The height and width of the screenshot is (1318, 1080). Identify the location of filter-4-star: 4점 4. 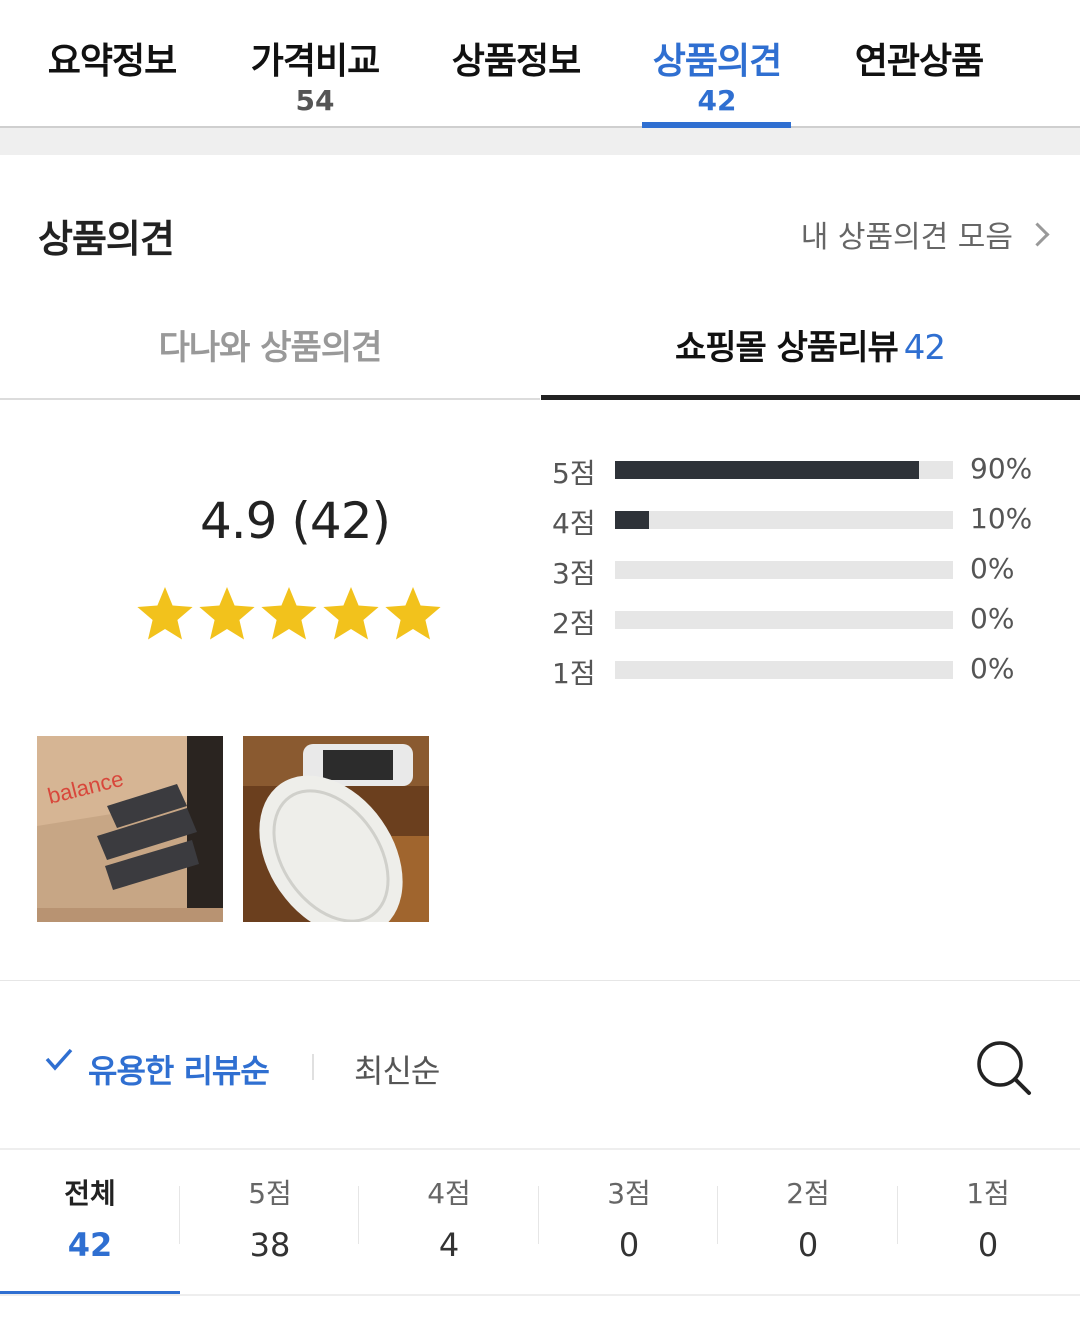
(449, 1225).